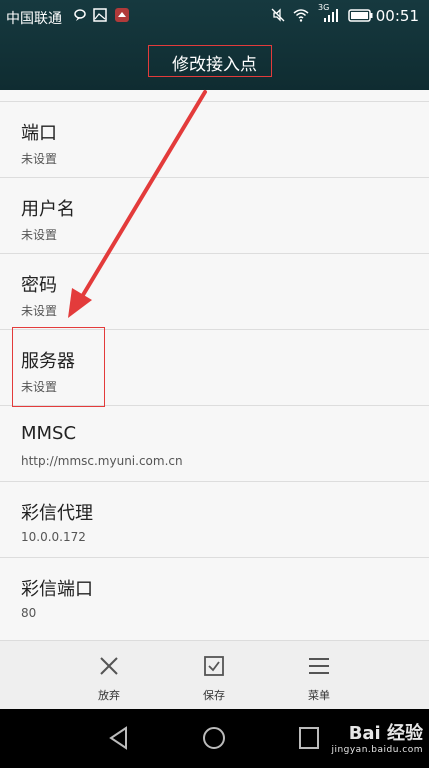  What do you see at coordinates (319, 679) in the screenshot?
I see `menu-button: 菜单` at bounding box center [319, 679].